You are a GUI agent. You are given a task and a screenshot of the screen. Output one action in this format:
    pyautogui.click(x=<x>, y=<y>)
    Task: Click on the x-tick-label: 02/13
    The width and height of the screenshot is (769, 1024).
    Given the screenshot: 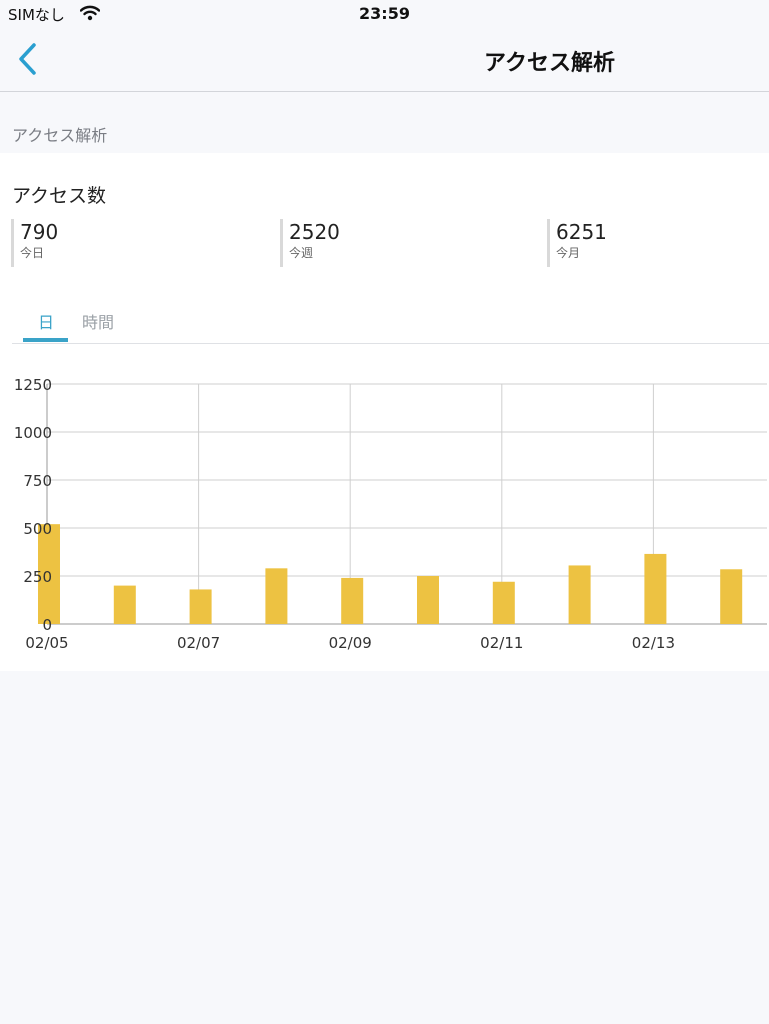 What is the action you would take?
    pyautogui.click(x=653, y=643)
    